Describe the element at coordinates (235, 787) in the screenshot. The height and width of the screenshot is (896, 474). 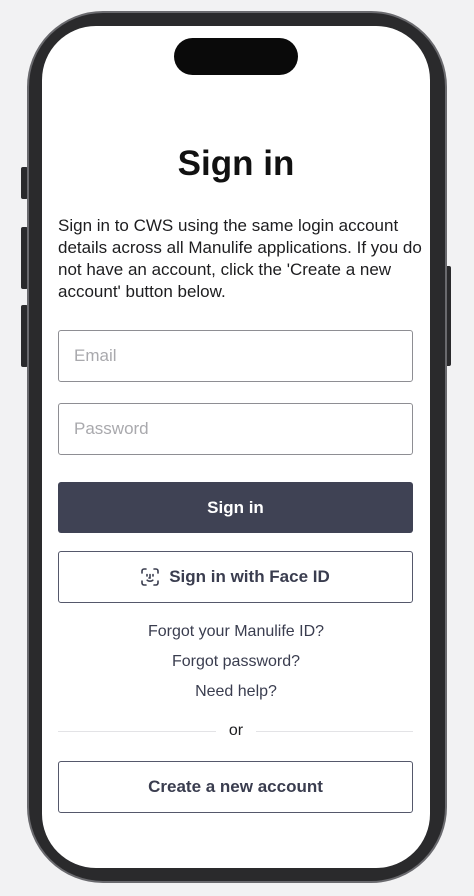
I see `create-account-button: Create a new account` at that location.